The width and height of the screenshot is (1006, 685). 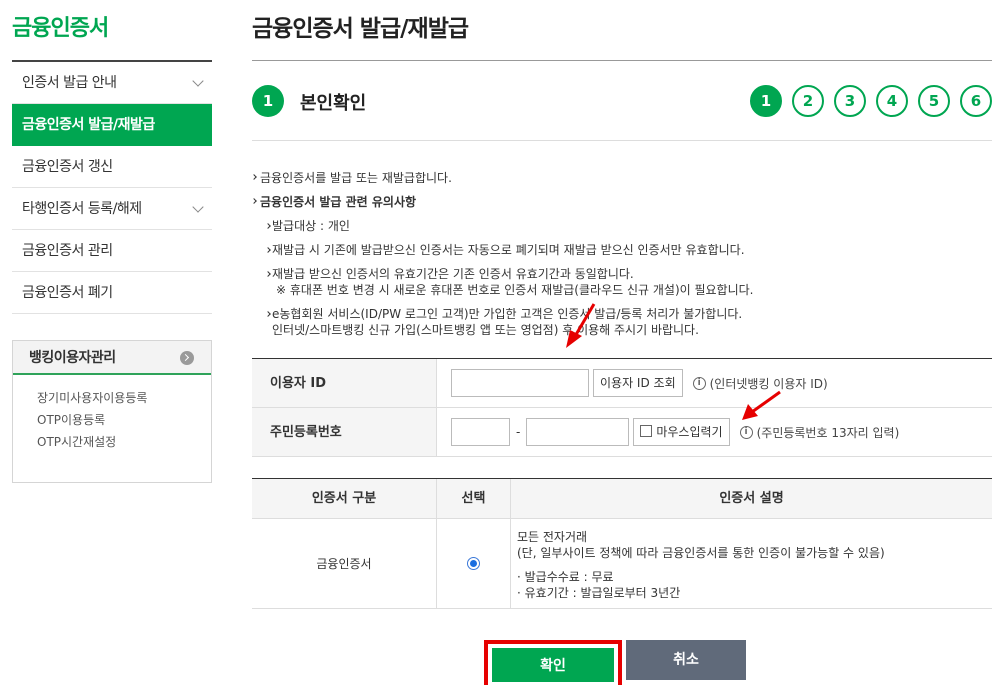 I want to click on step-indicator: 1 2 3 4 5 6, so click(x=871, y=101).